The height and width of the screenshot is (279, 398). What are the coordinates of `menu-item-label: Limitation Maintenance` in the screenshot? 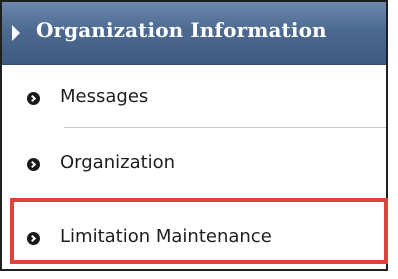 It's located at (166, 236).